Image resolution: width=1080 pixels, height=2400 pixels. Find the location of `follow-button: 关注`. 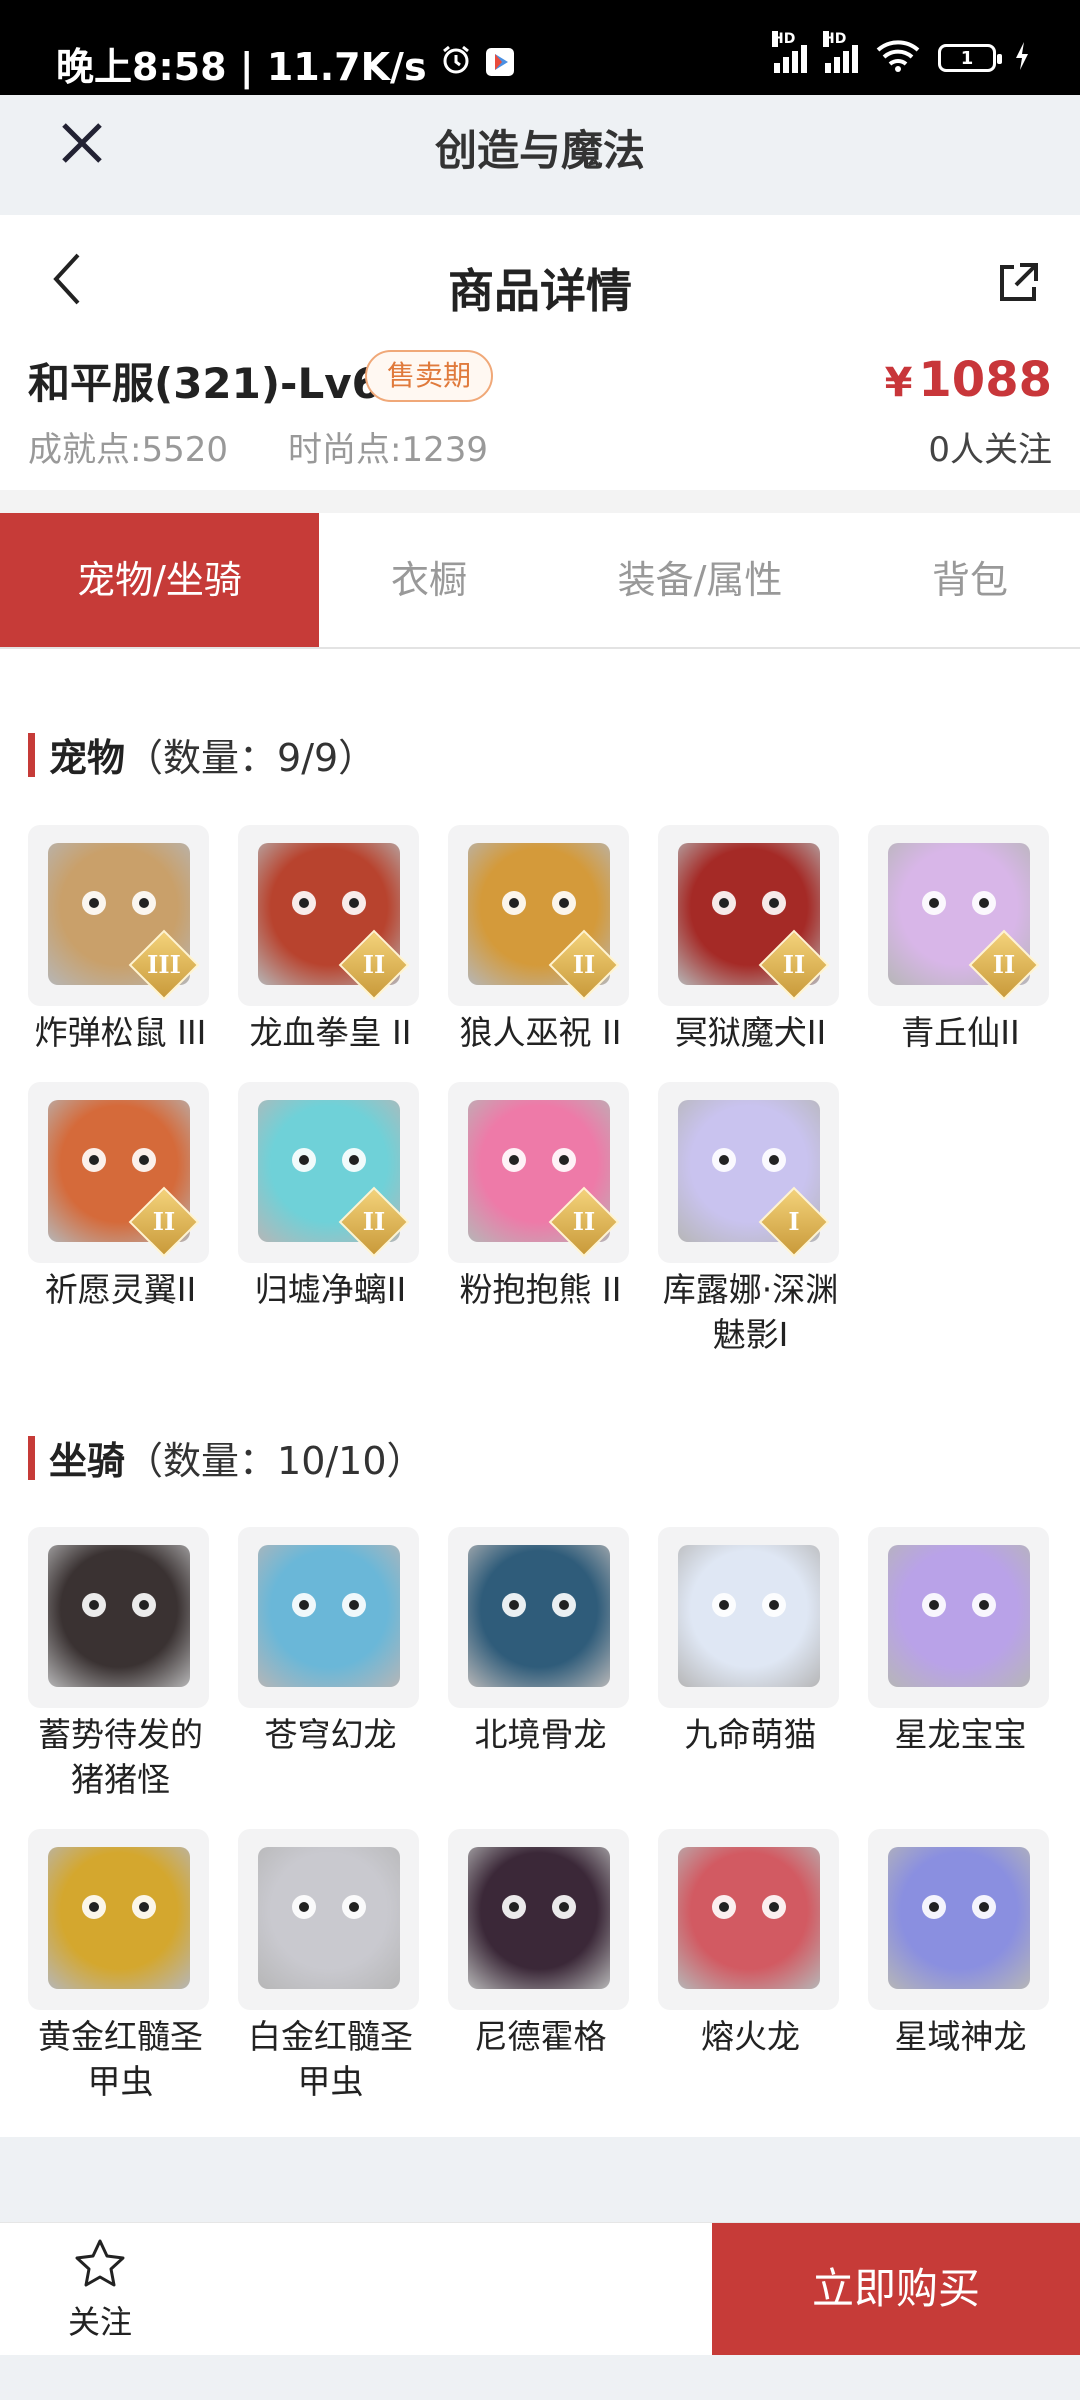

follow-button: 关注 is located at coordinates (100, 2290).